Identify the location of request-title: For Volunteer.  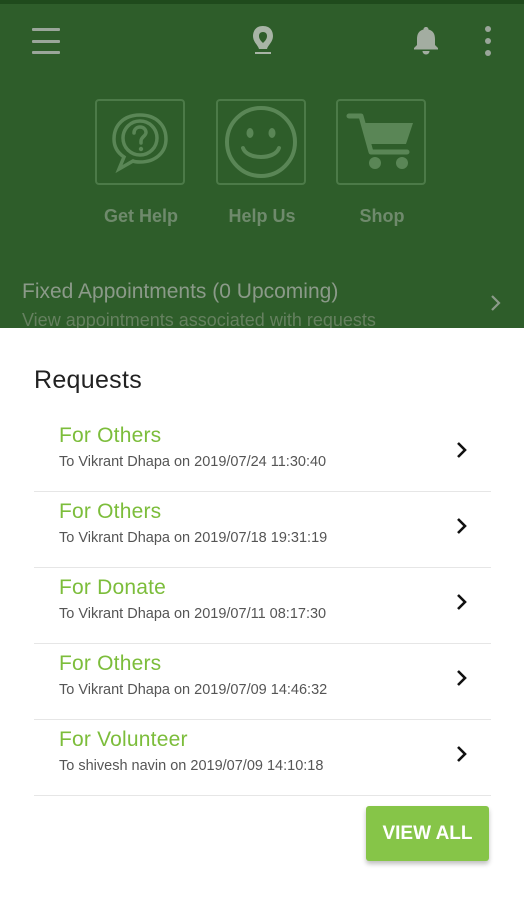
(123, 739).